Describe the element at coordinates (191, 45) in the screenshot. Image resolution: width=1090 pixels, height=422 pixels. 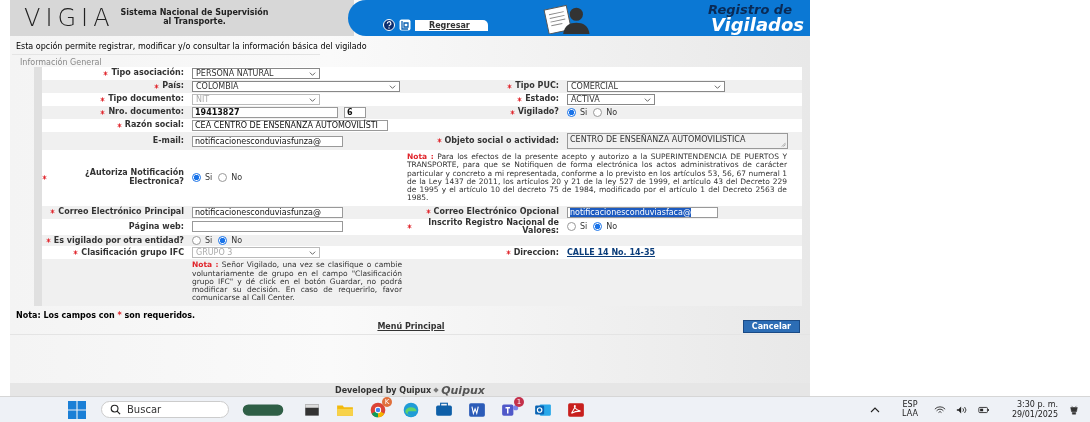
I see `intro-text: Esta opción permite registrar, modificar y/o consultar la información básica del vigilado` at that location.